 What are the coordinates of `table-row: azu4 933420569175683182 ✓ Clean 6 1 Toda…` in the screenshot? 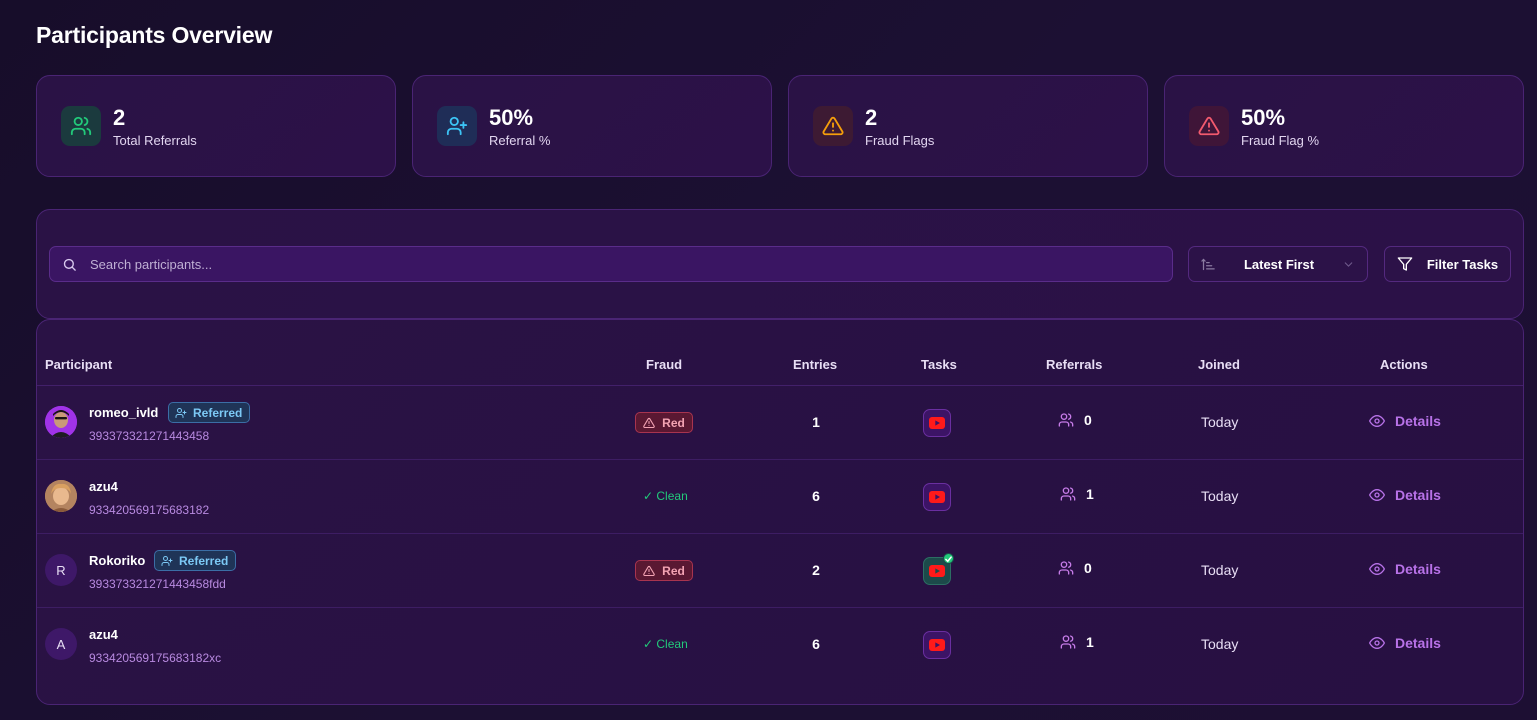 It's located at (780, 497).